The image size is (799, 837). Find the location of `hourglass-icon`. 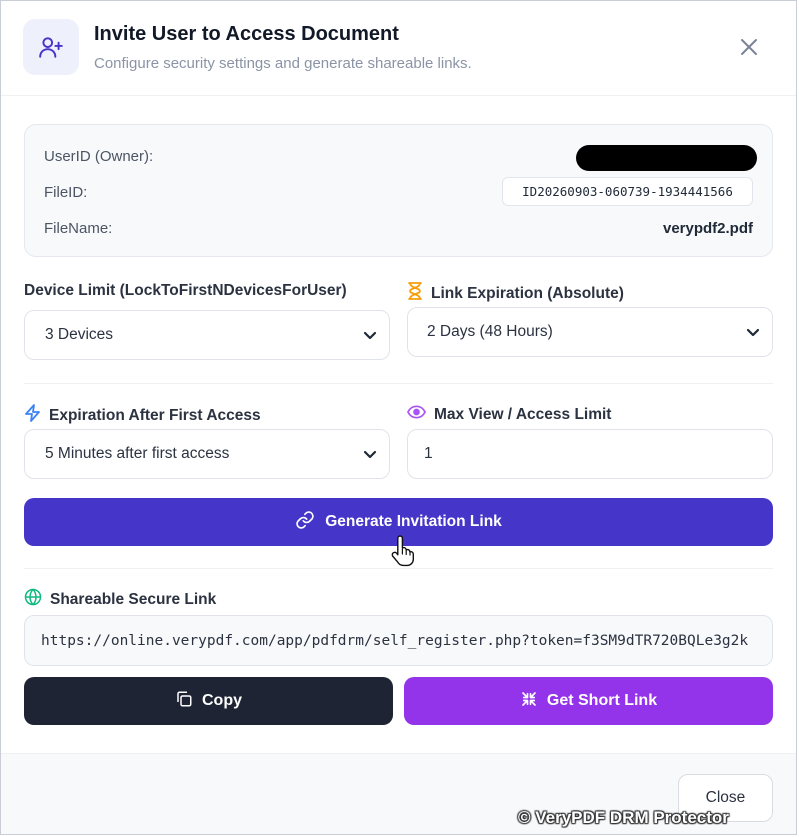

hourglass-icon is located at coordinates (415, 293).